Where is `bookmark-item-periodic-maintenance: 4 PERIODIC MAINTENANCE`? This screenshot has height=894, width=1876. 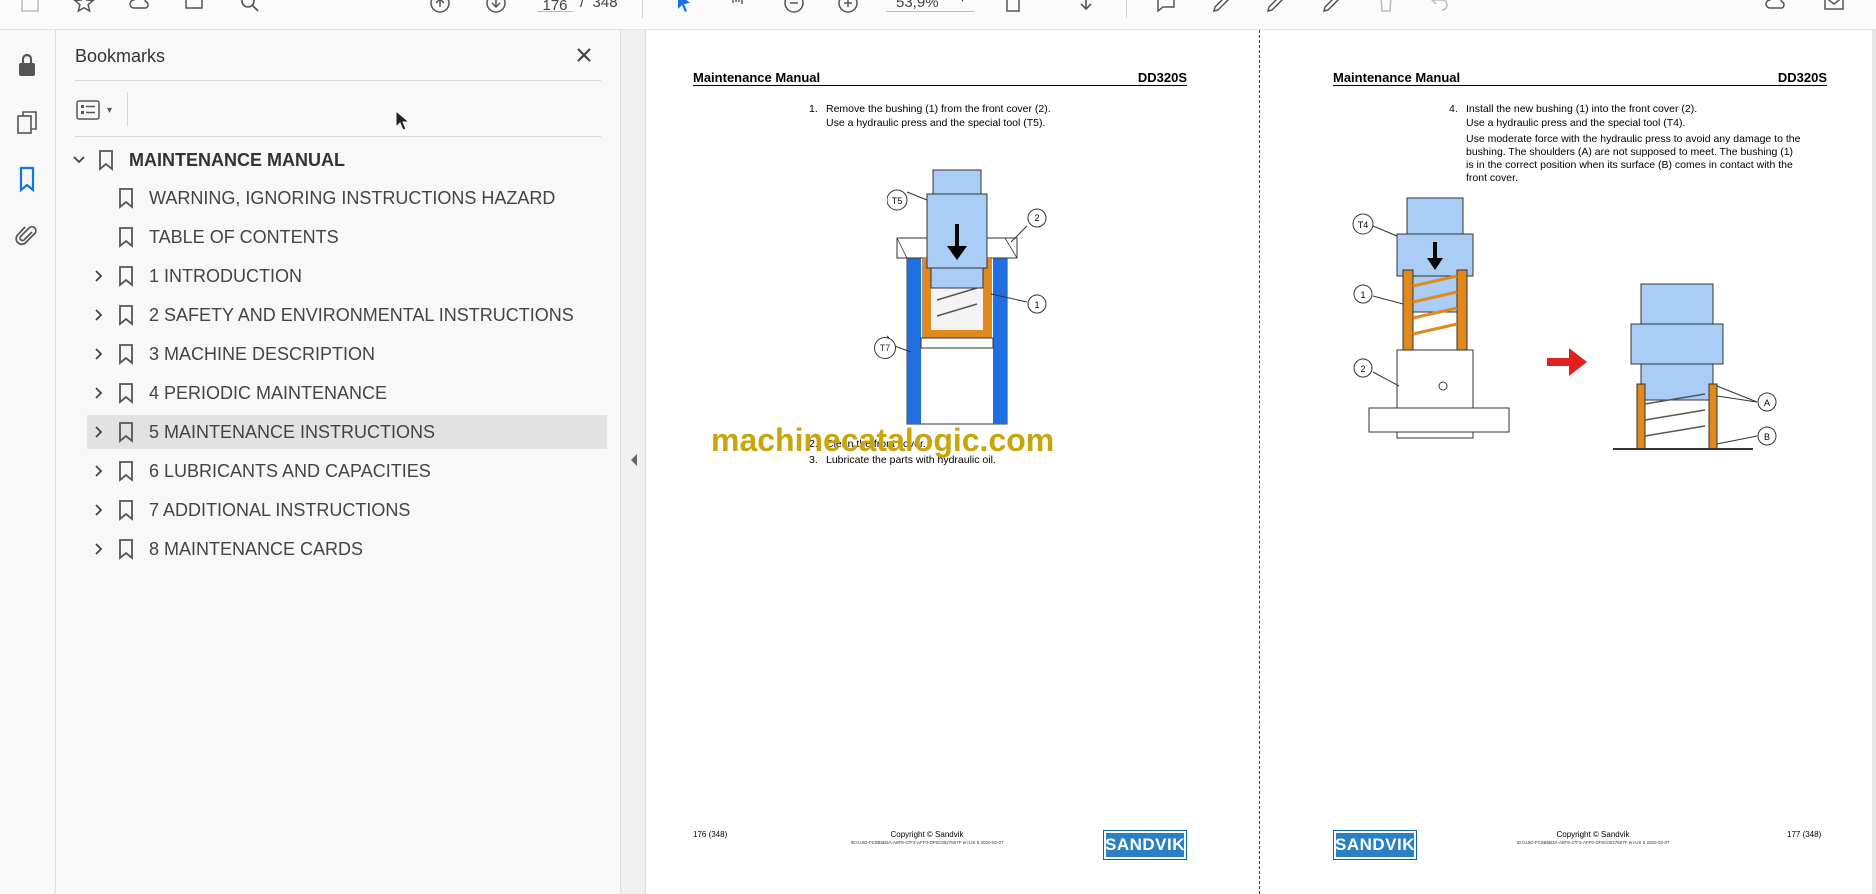 bookmark-item-periodic-maintenance: 4 PERIODIC MAINTENANCE is located at coordinates (337, 393).